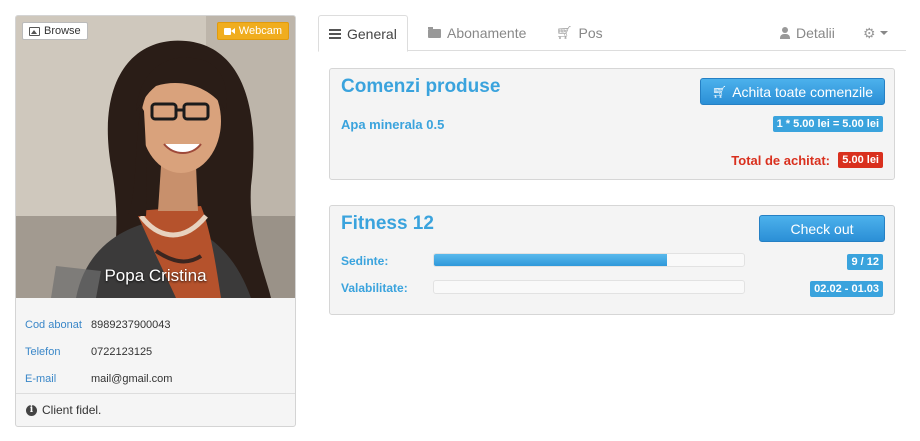 The width and height of the screenshot is (920, 441). Describe the element at coordinates (387, 223) in the screenshot. I see `subscription-title: Fitness 12` at that location.